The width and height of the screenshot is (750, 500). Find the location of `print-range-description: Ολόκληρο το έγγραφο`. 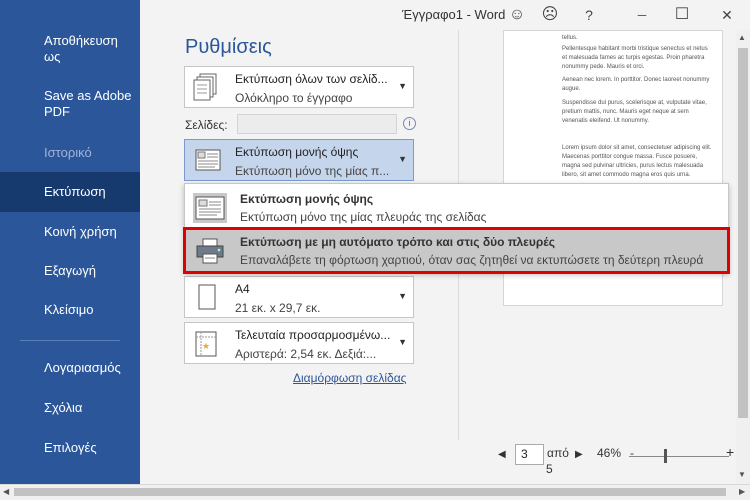

print-range-description: Ολόκληρο το έγγραφο is located at coordinates (294, 98).